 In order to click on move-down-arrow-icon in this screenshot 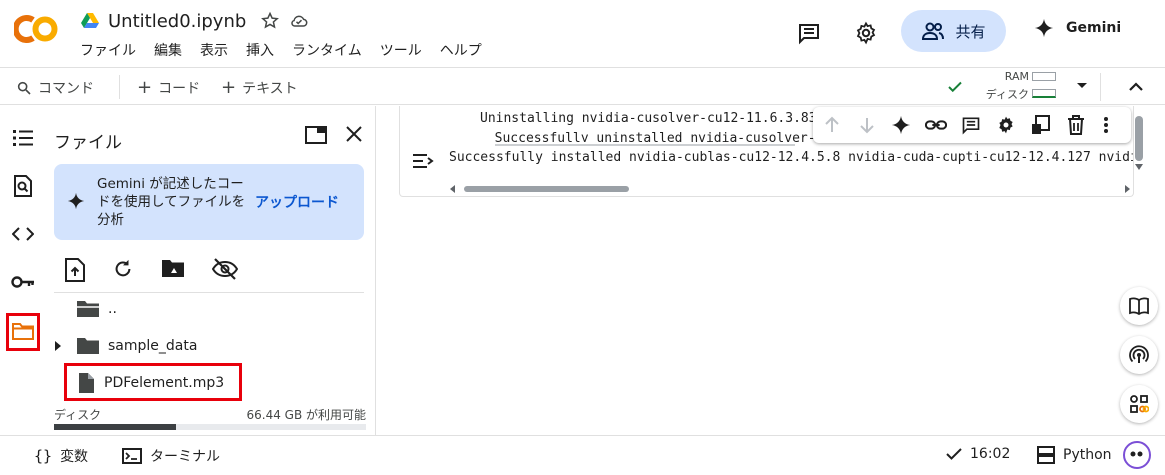, I will do `click(867, 125)`.